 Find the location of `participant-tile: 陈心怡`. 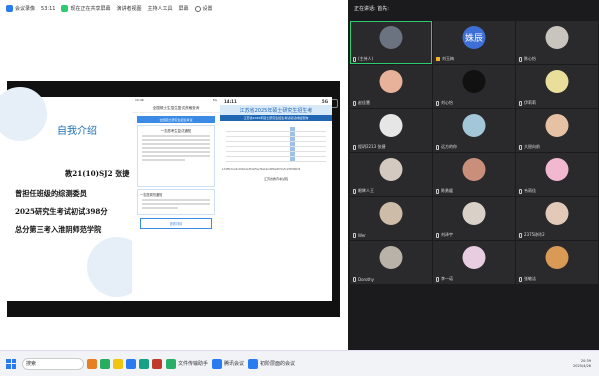

participant-tile: 陈心怡 is located at coordinates (557, 42).